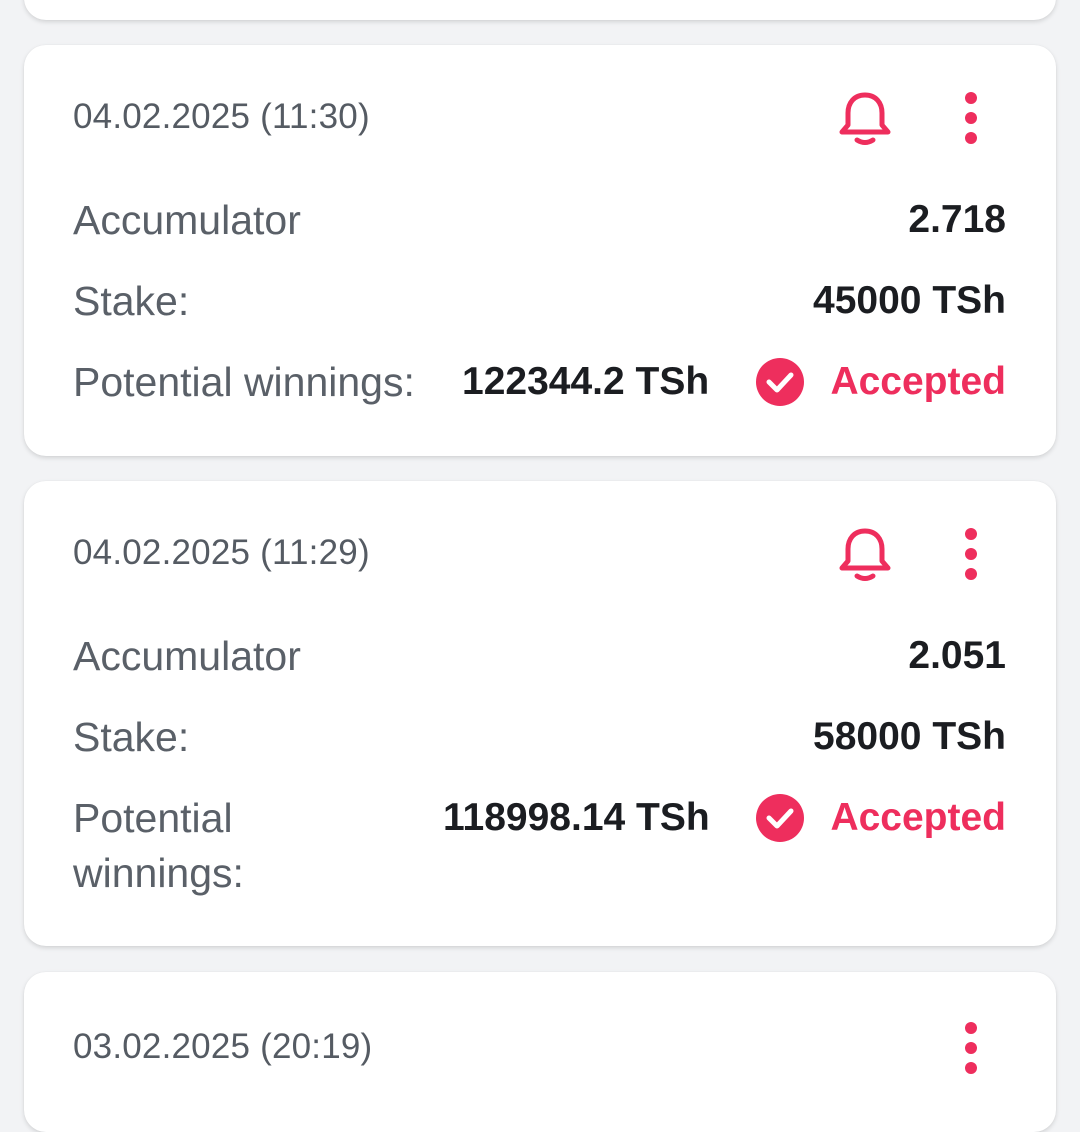 Image resolution: width=1080 pixels, height=1132 pixels. What do you see at coordinates (540, 1052) in the screenshot?
I see `bet-card: 03.02.2025 (20:19)` at bounding box center [540, 1052].